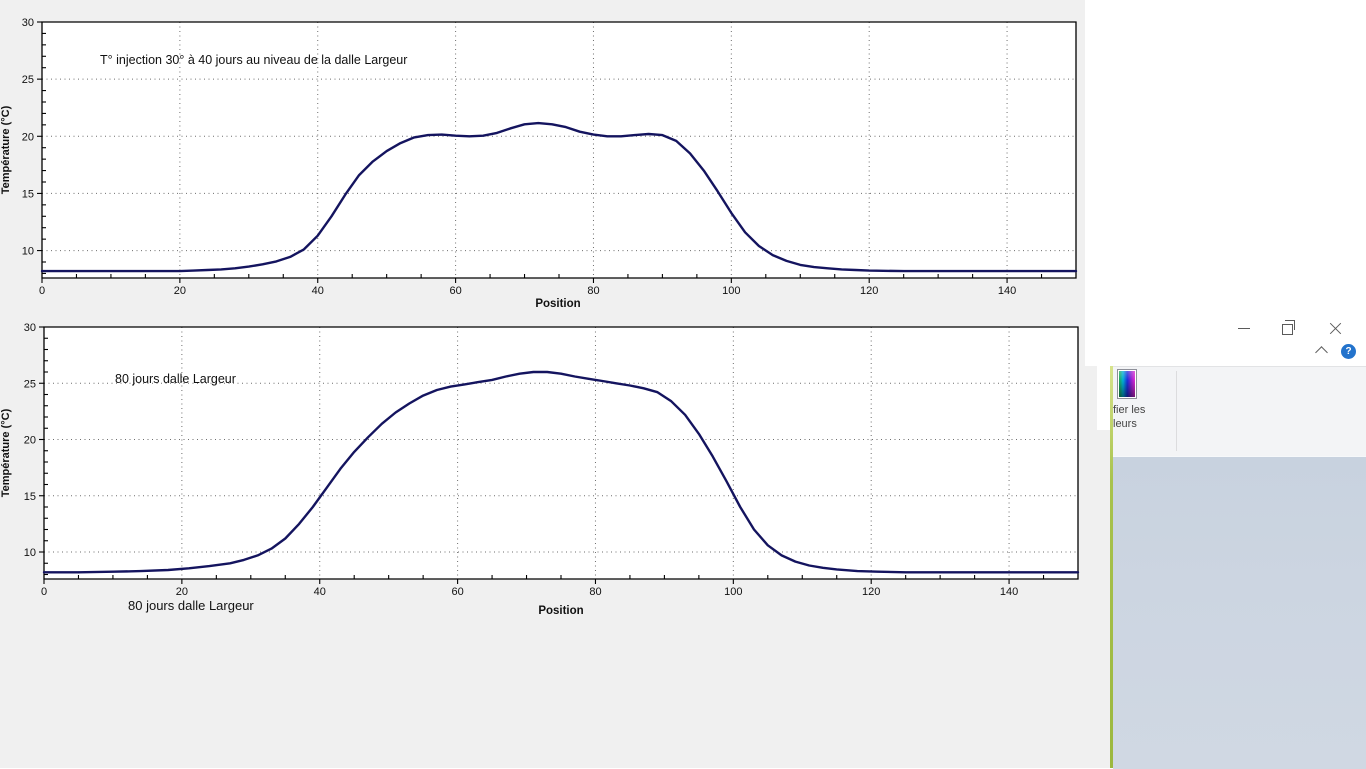  I want to click on restore-window-icon, so click(1288, 327).